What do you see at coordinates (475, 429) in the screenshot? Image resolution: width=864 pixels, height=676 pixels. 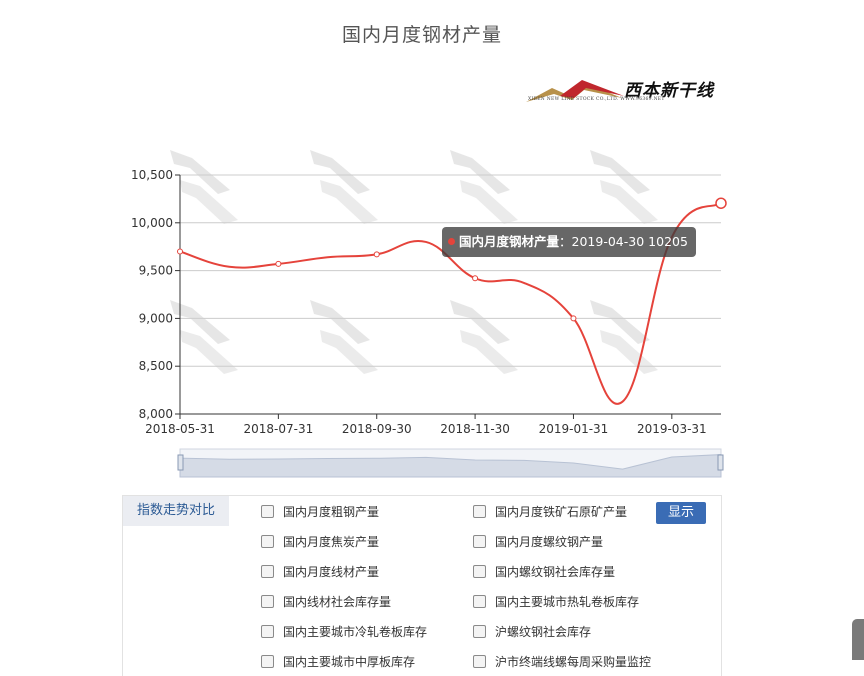 I see `x-tick-label: 2018-11-30` at bounding box center [475, 429].